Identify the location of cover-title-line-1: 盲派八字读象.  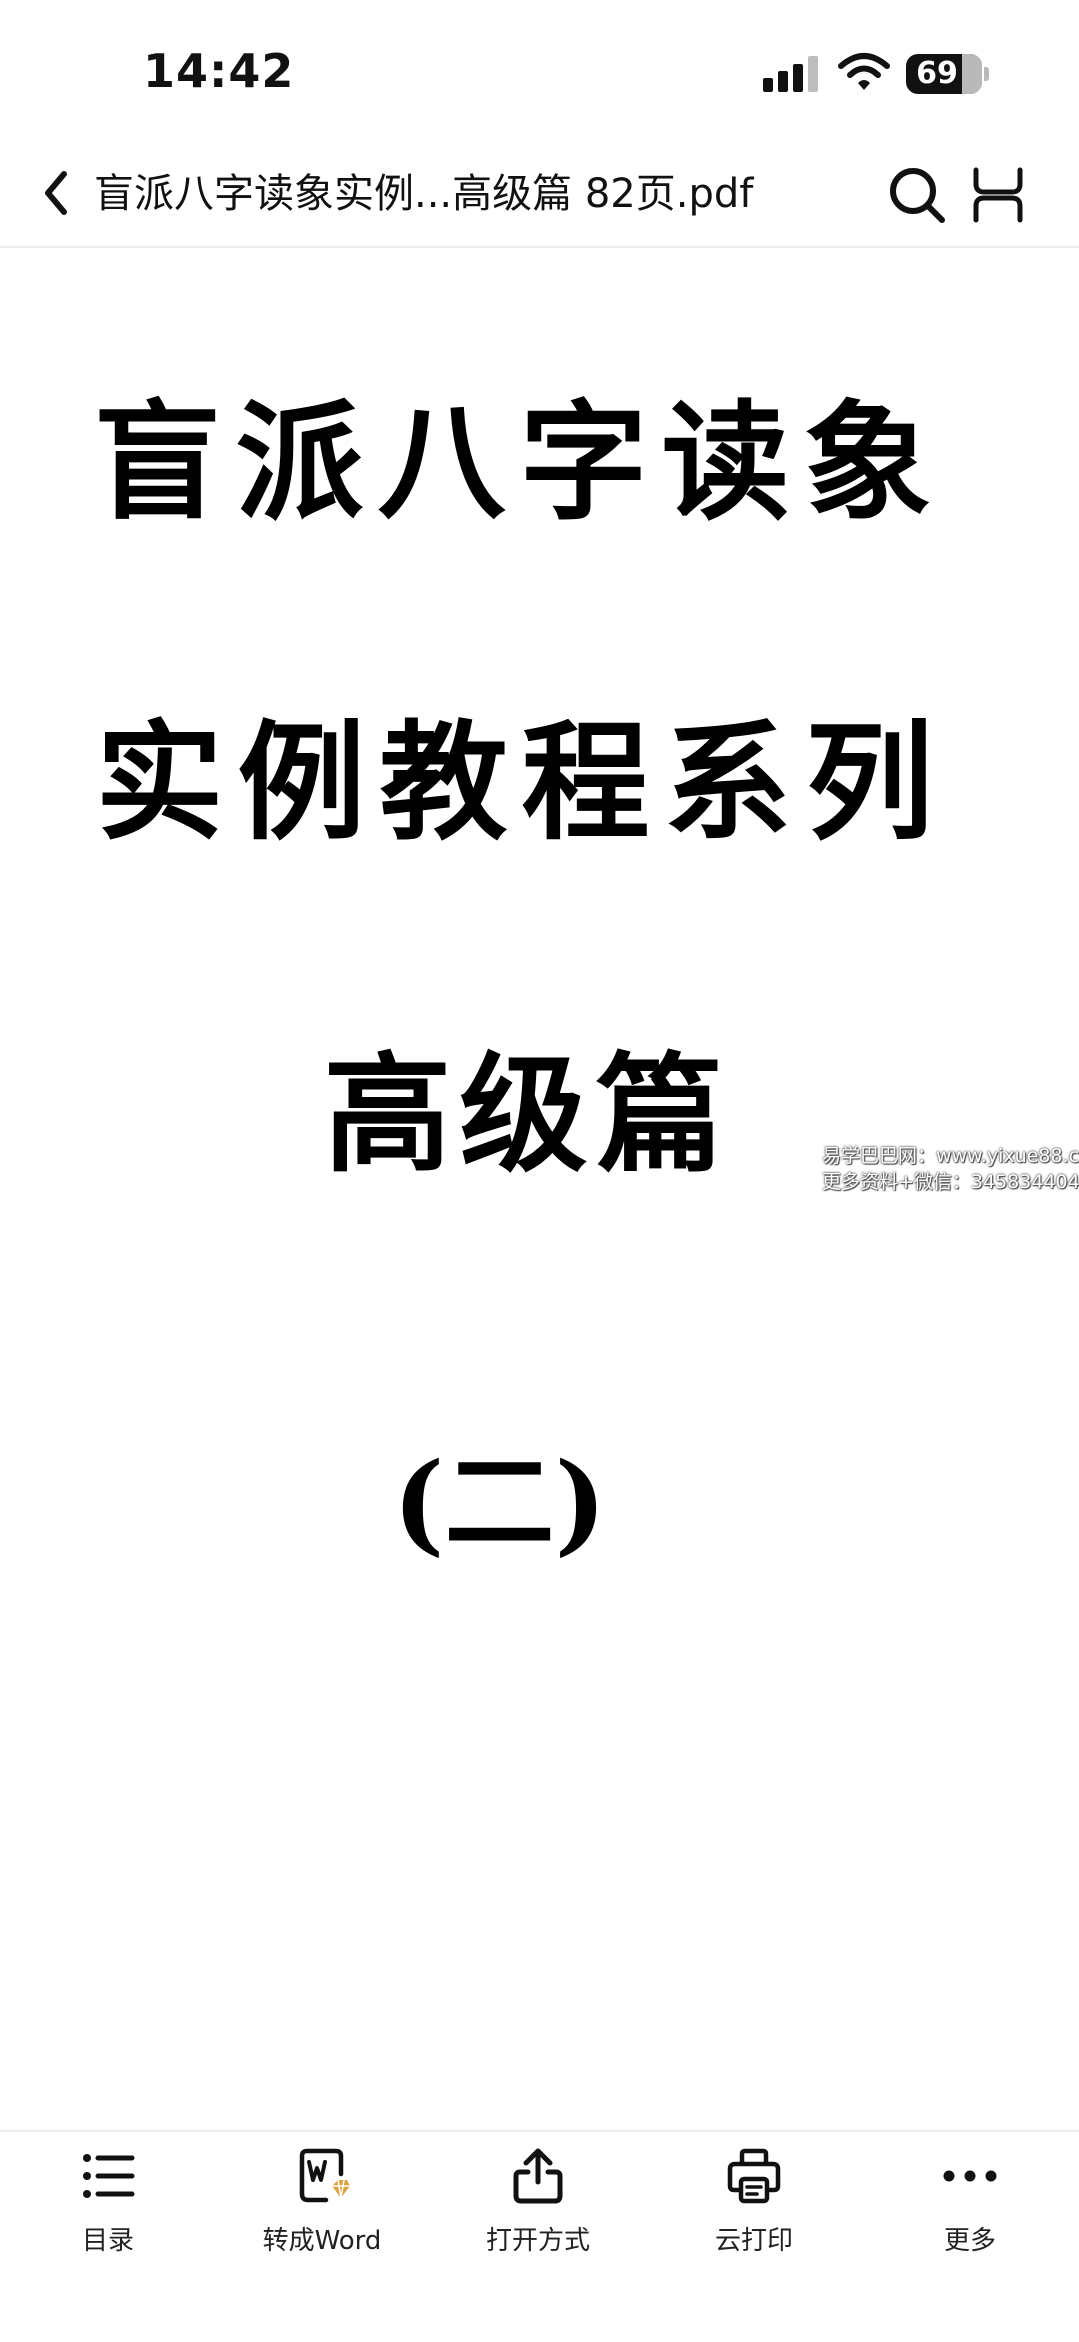
(519, 463).